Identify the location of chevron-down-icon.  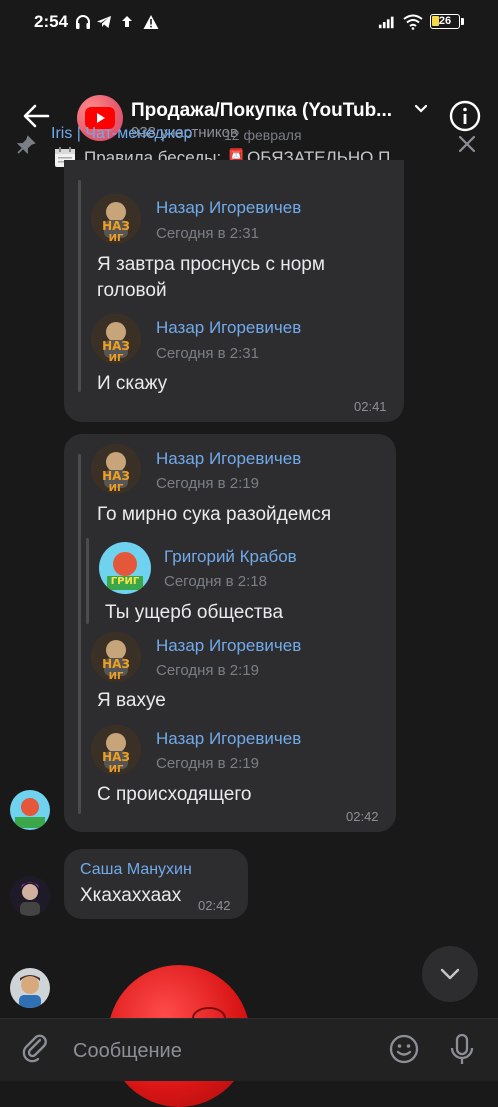
(421, 109).